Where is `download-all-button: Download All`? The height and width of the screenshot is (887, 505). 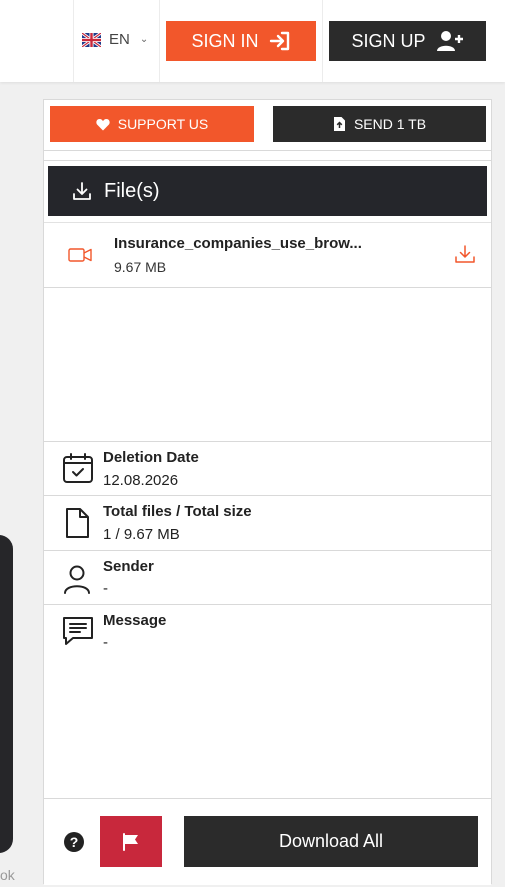
download-all-button: Download All is located at coordinates (331, 841).